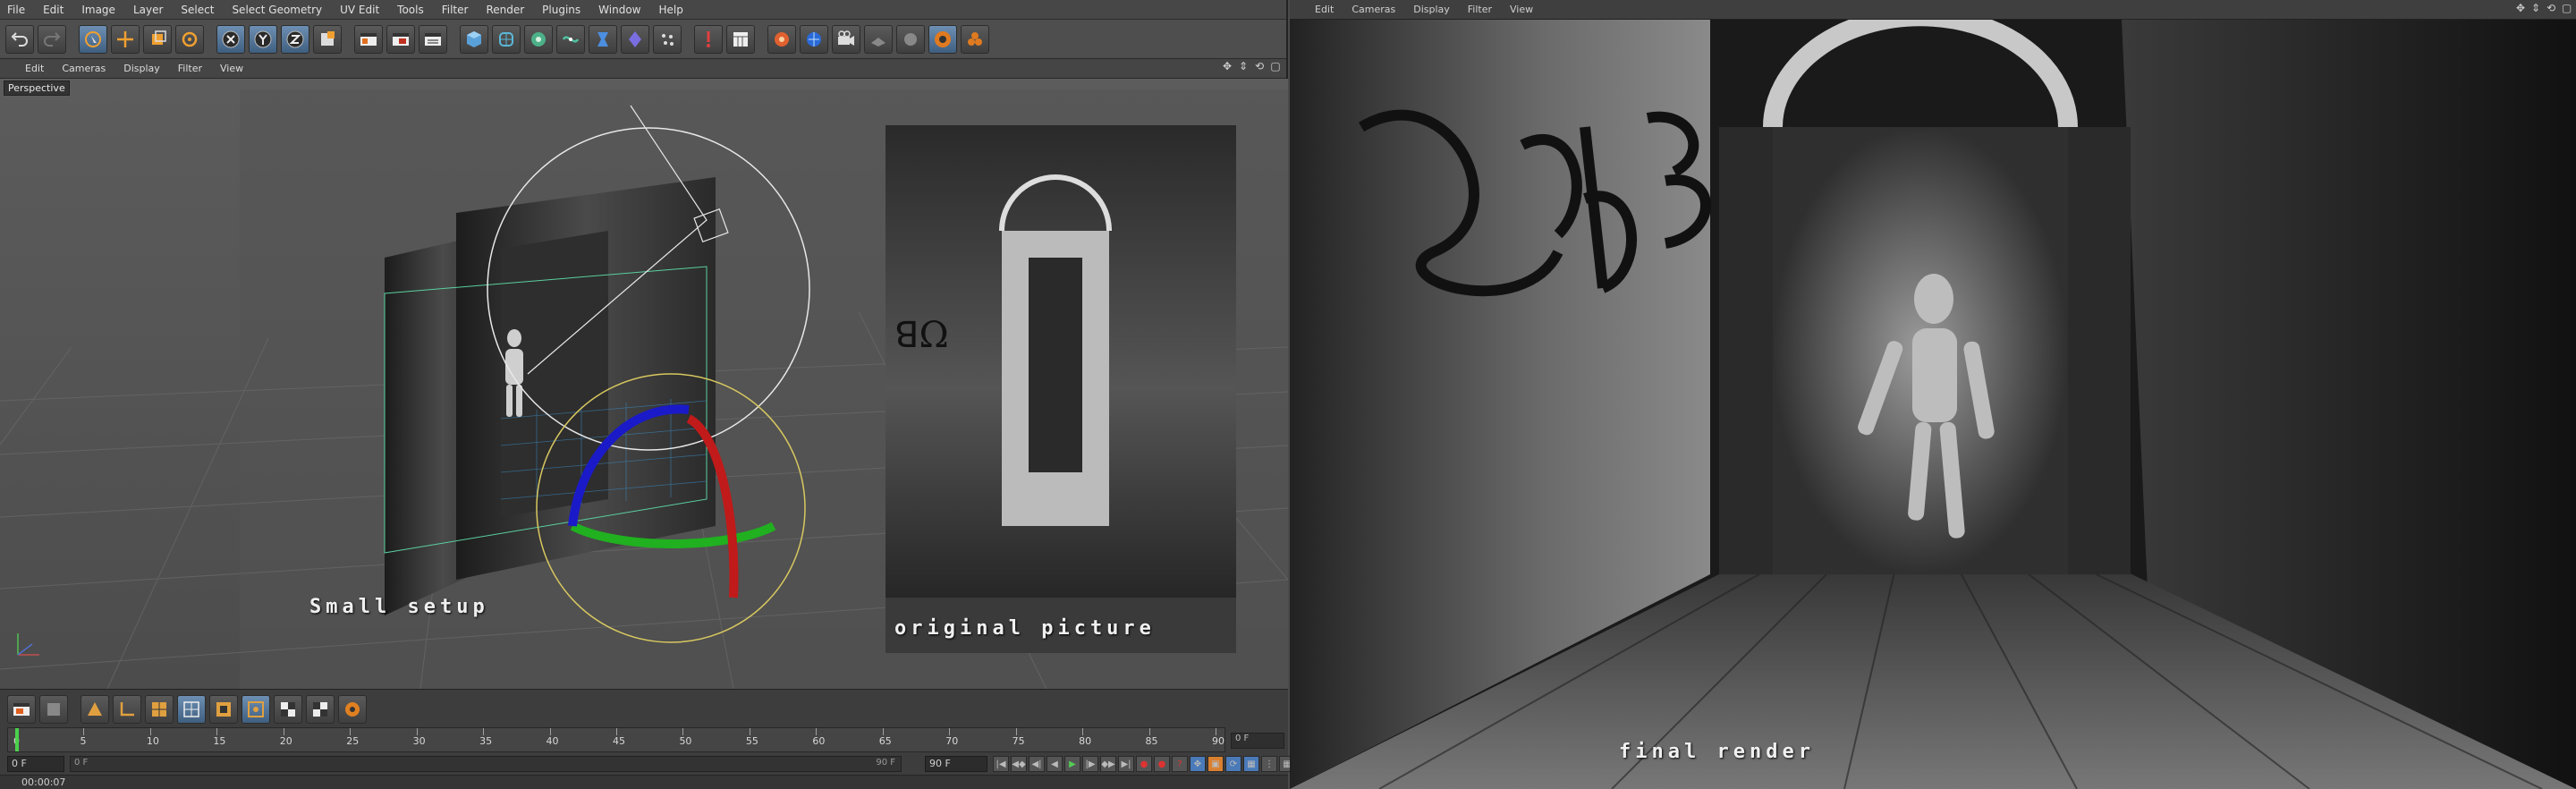  I want to click on menu-uv-edit: UV Edit, so click(359, 10).